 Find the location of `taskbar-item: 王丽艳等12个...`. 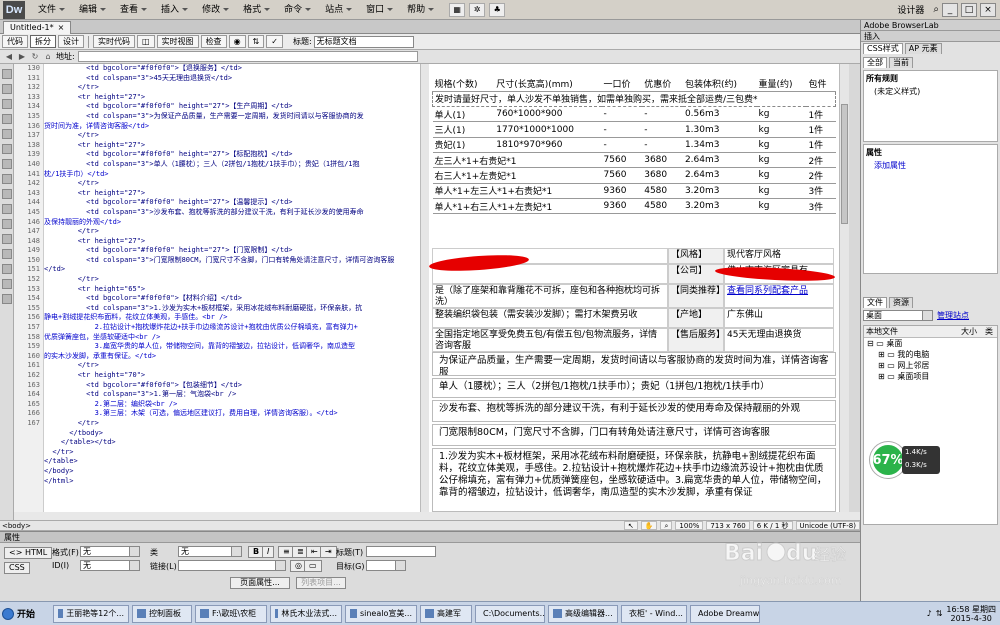

taskbar-item: 王丽艳等12个... is located at coordinates (91, 613).